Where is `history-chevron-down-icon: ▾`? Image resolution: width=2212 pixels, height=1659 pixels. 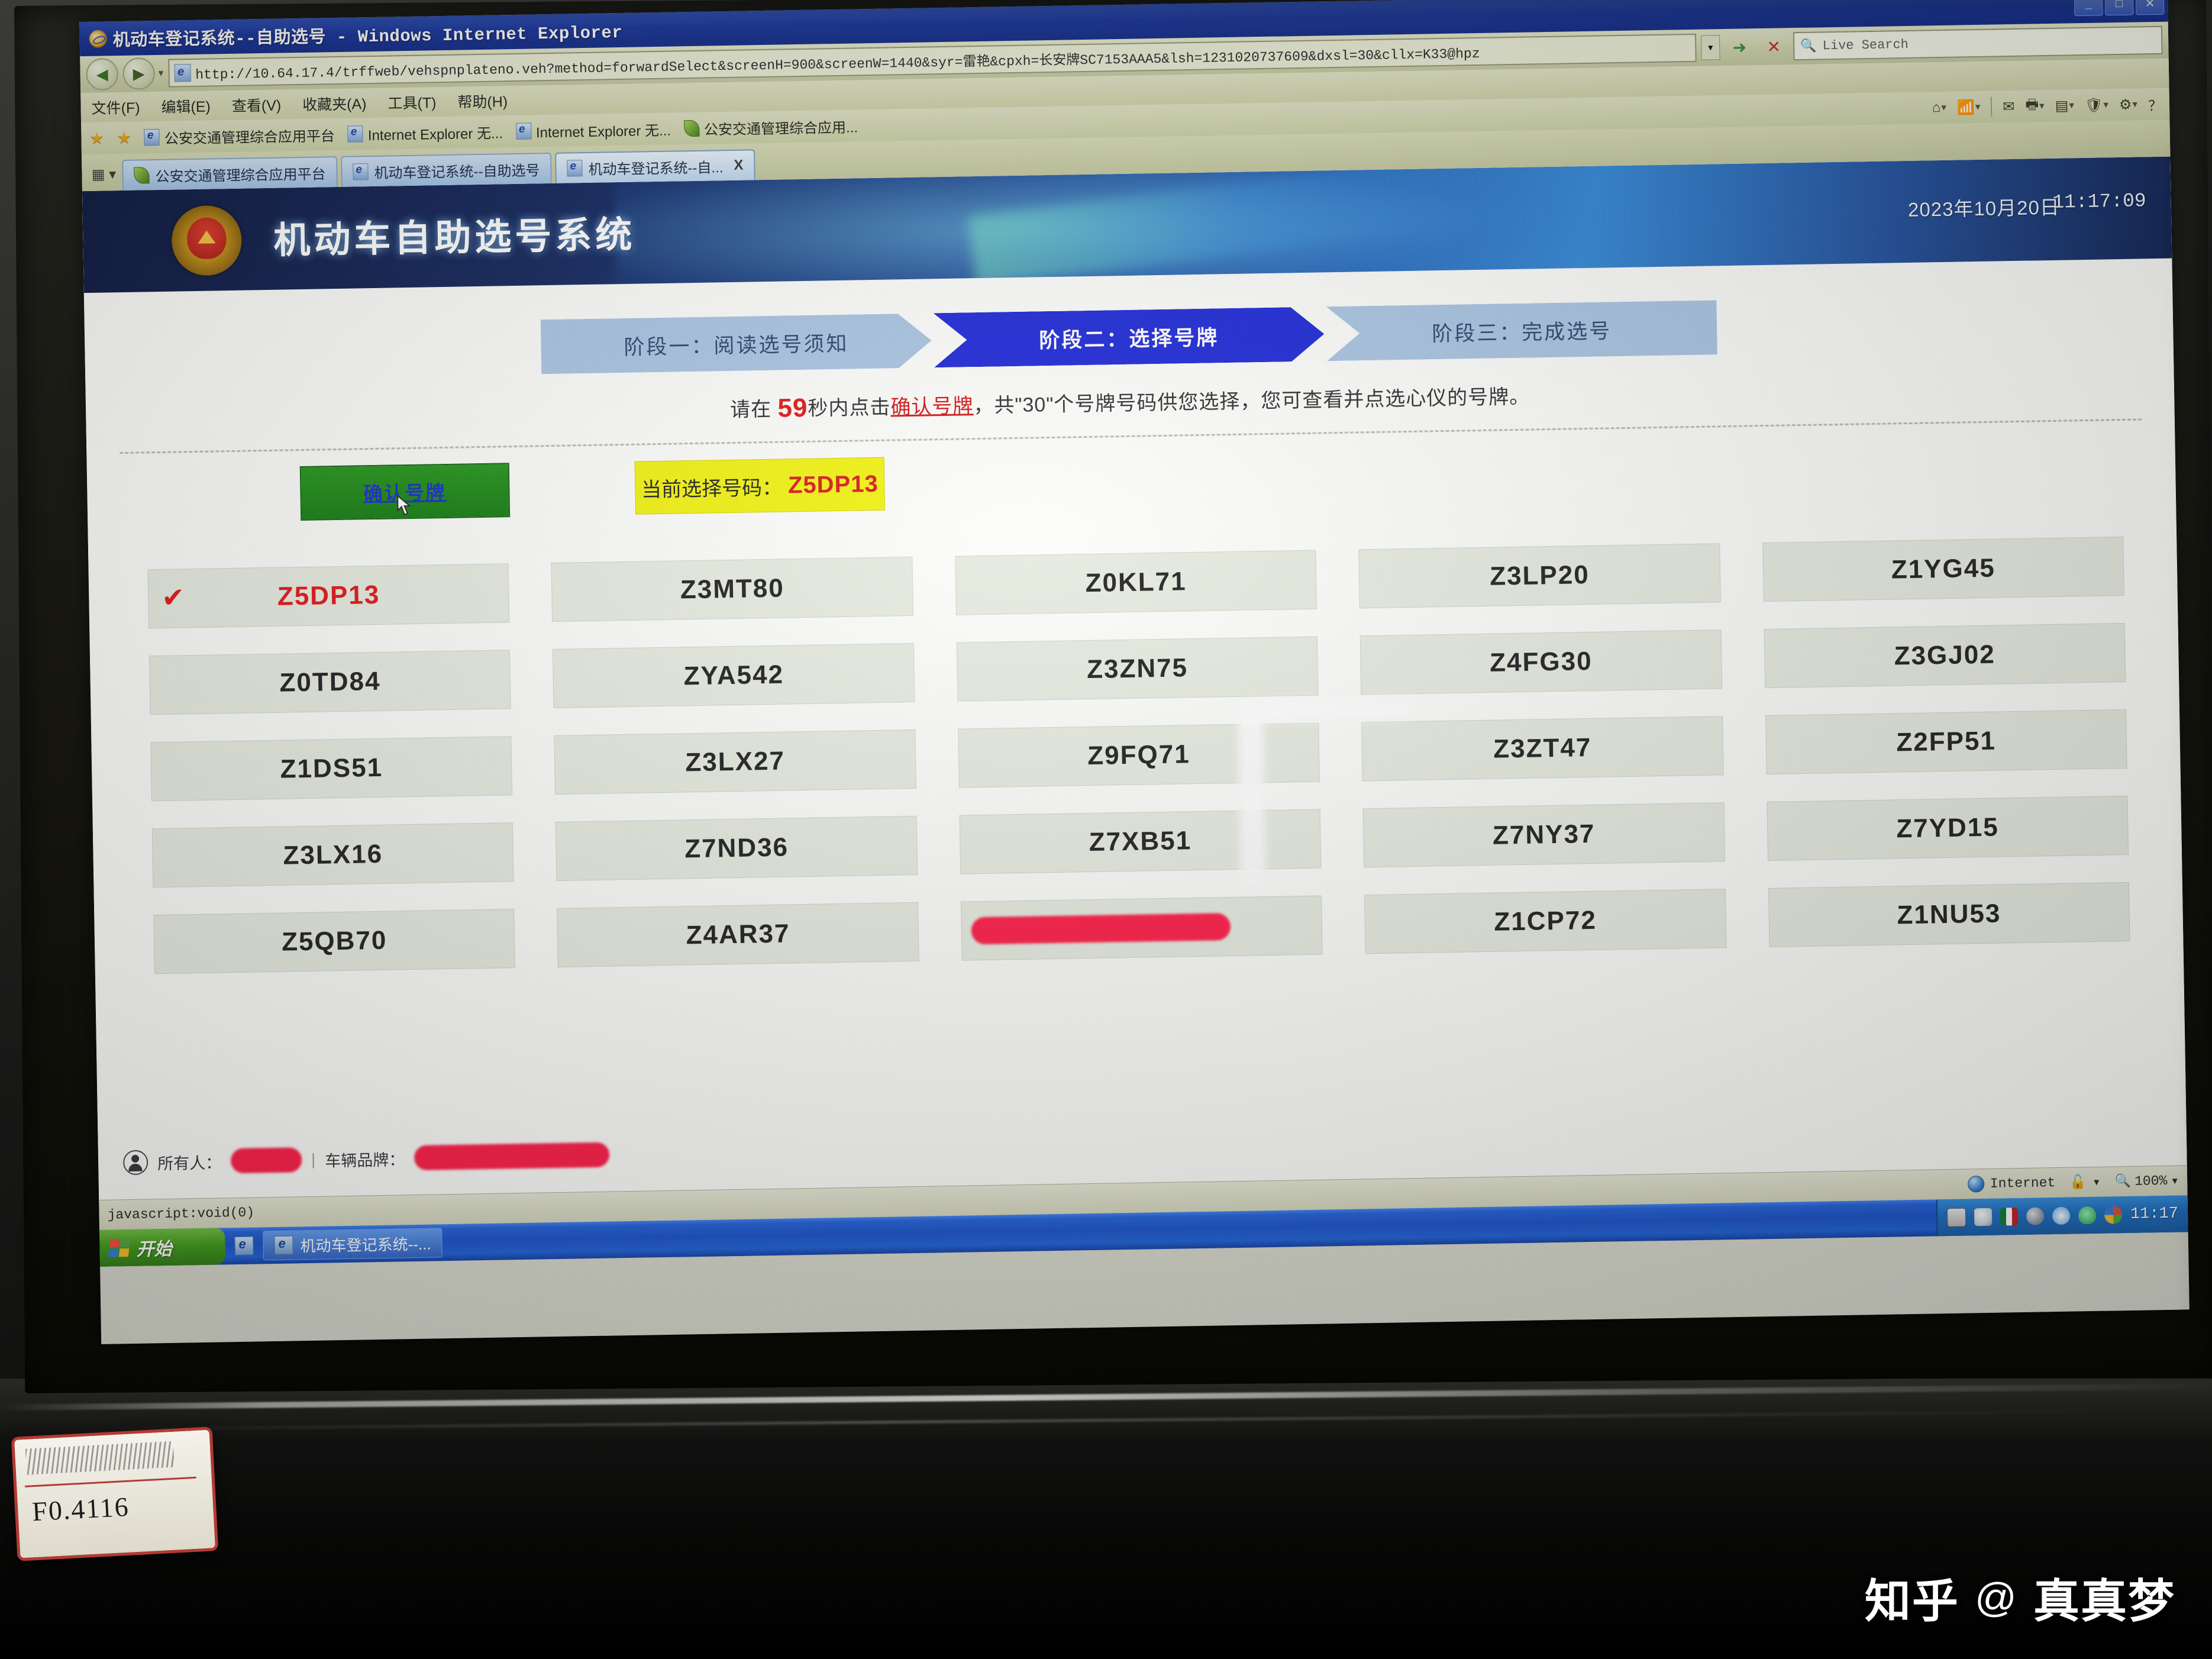
history-chevron-down-icon: ▾ is located at coordinates (162, 73).